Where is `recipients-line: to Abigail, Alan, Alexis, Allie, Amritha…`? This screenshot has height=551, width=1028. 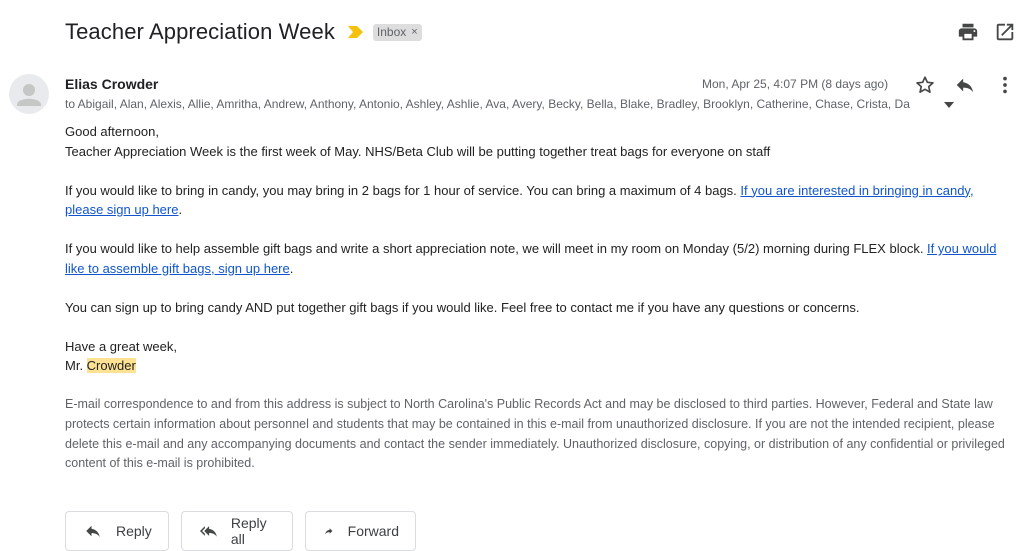
recipients-line: to Abigail, Alan, Alexis, Allie, Amritha… is located at coordinates (487, 104).